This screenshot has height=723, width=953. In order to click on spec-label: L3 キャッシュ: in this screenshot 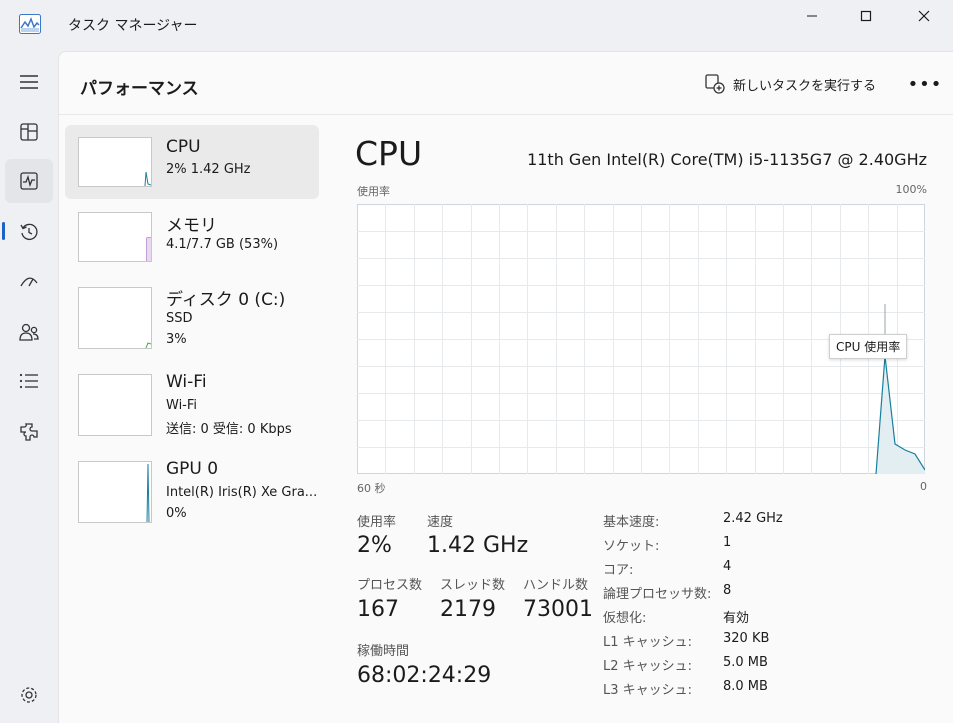, I will do `click(648, 690)`.